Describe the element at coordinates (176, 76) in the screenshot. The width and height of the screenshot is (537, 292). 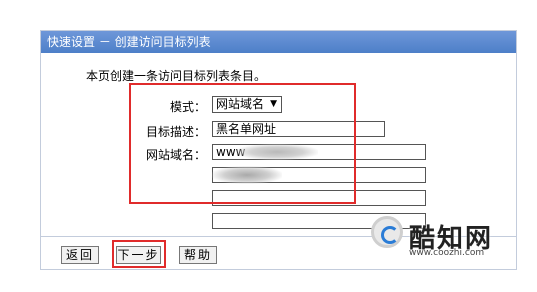
I see `page-description: 本页创建一条访问目标列表条目。` at that location.